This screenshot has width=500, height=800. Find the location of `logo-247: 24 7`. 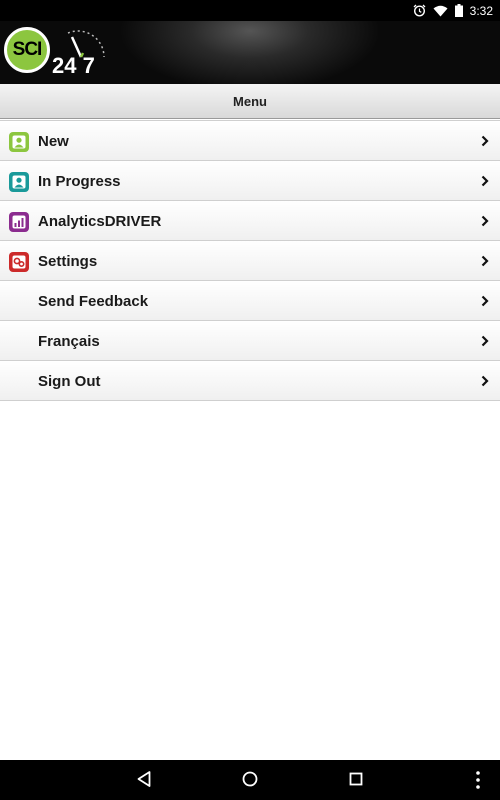

logo-247: 24 7 is located at coordinates (73, 65).